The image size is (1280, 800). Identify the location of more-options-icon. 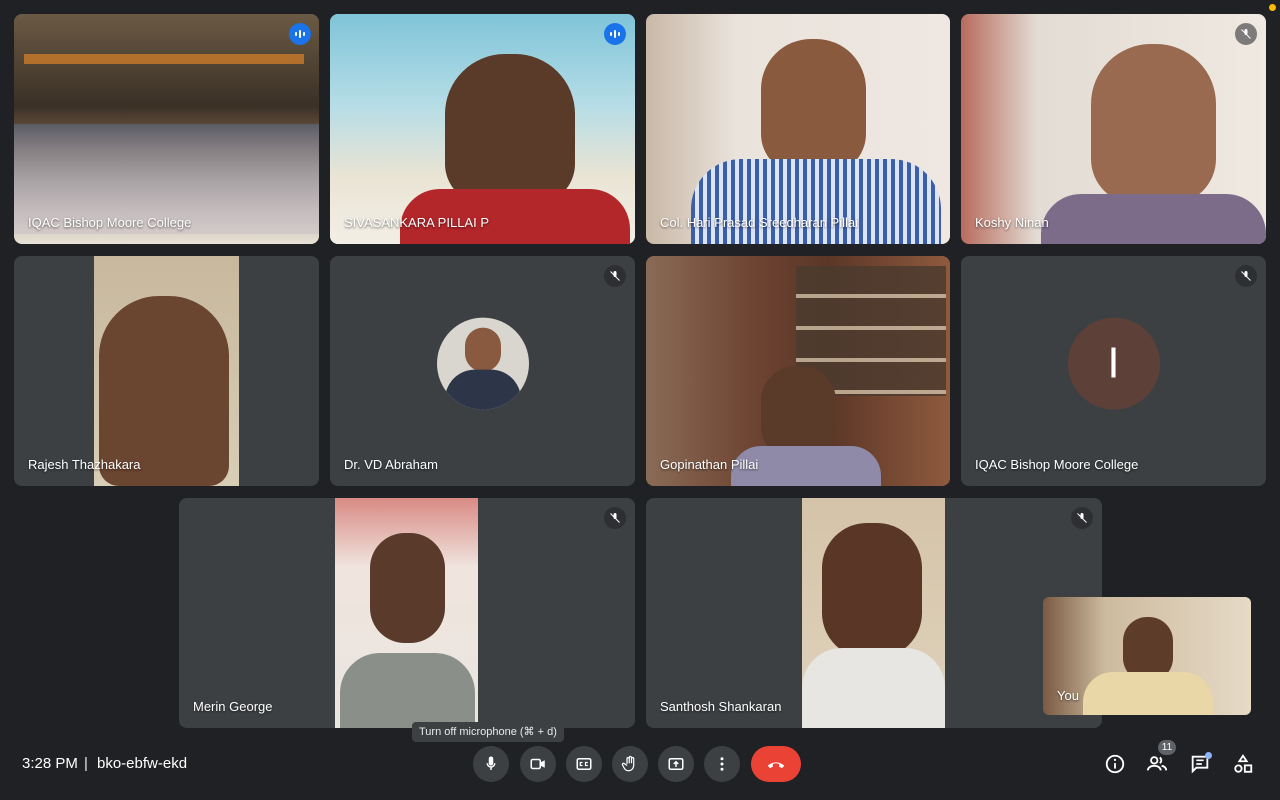
(722, 764).